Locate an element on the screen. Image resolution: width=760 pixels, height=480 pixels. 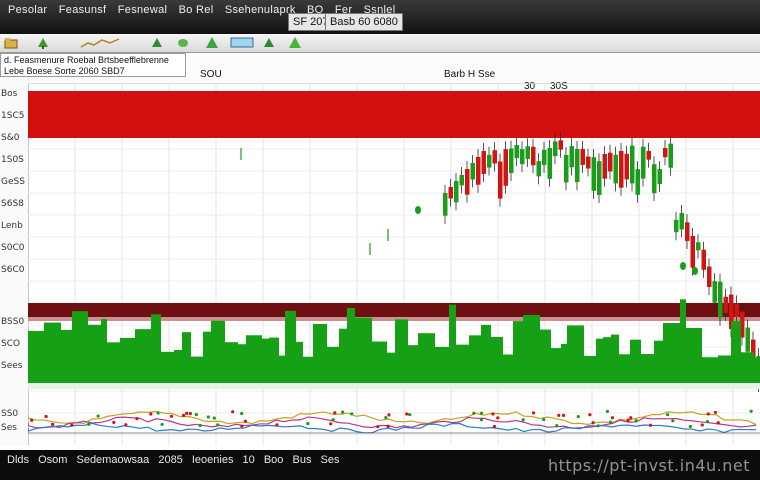
support-band-shadow is located at coordinates (394, 319).